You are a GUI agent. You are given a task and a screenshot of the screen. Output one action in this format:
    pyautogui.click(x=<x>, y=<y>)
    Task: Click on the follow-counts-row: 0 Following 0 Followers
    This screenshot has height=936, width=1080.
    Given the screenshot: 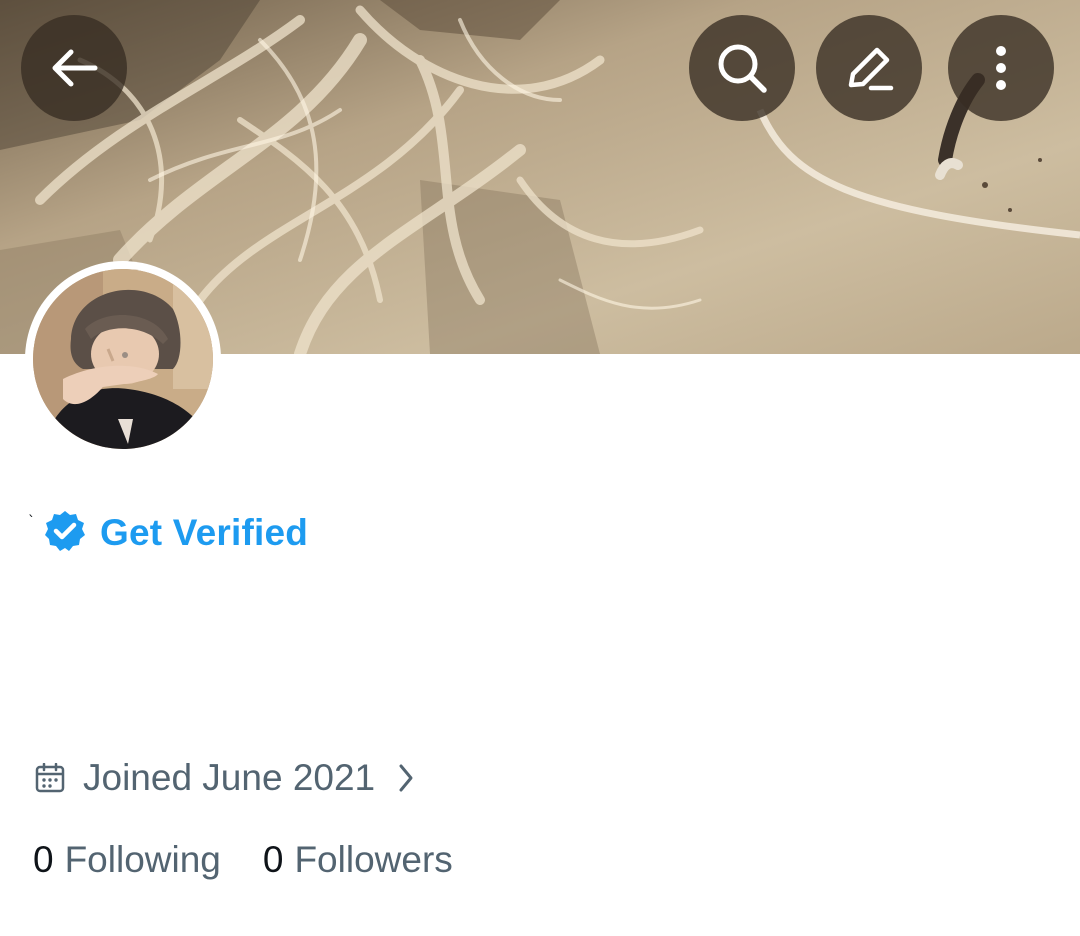 What is the action you would take?
    pyautogui.click(x=243, y=860)
    